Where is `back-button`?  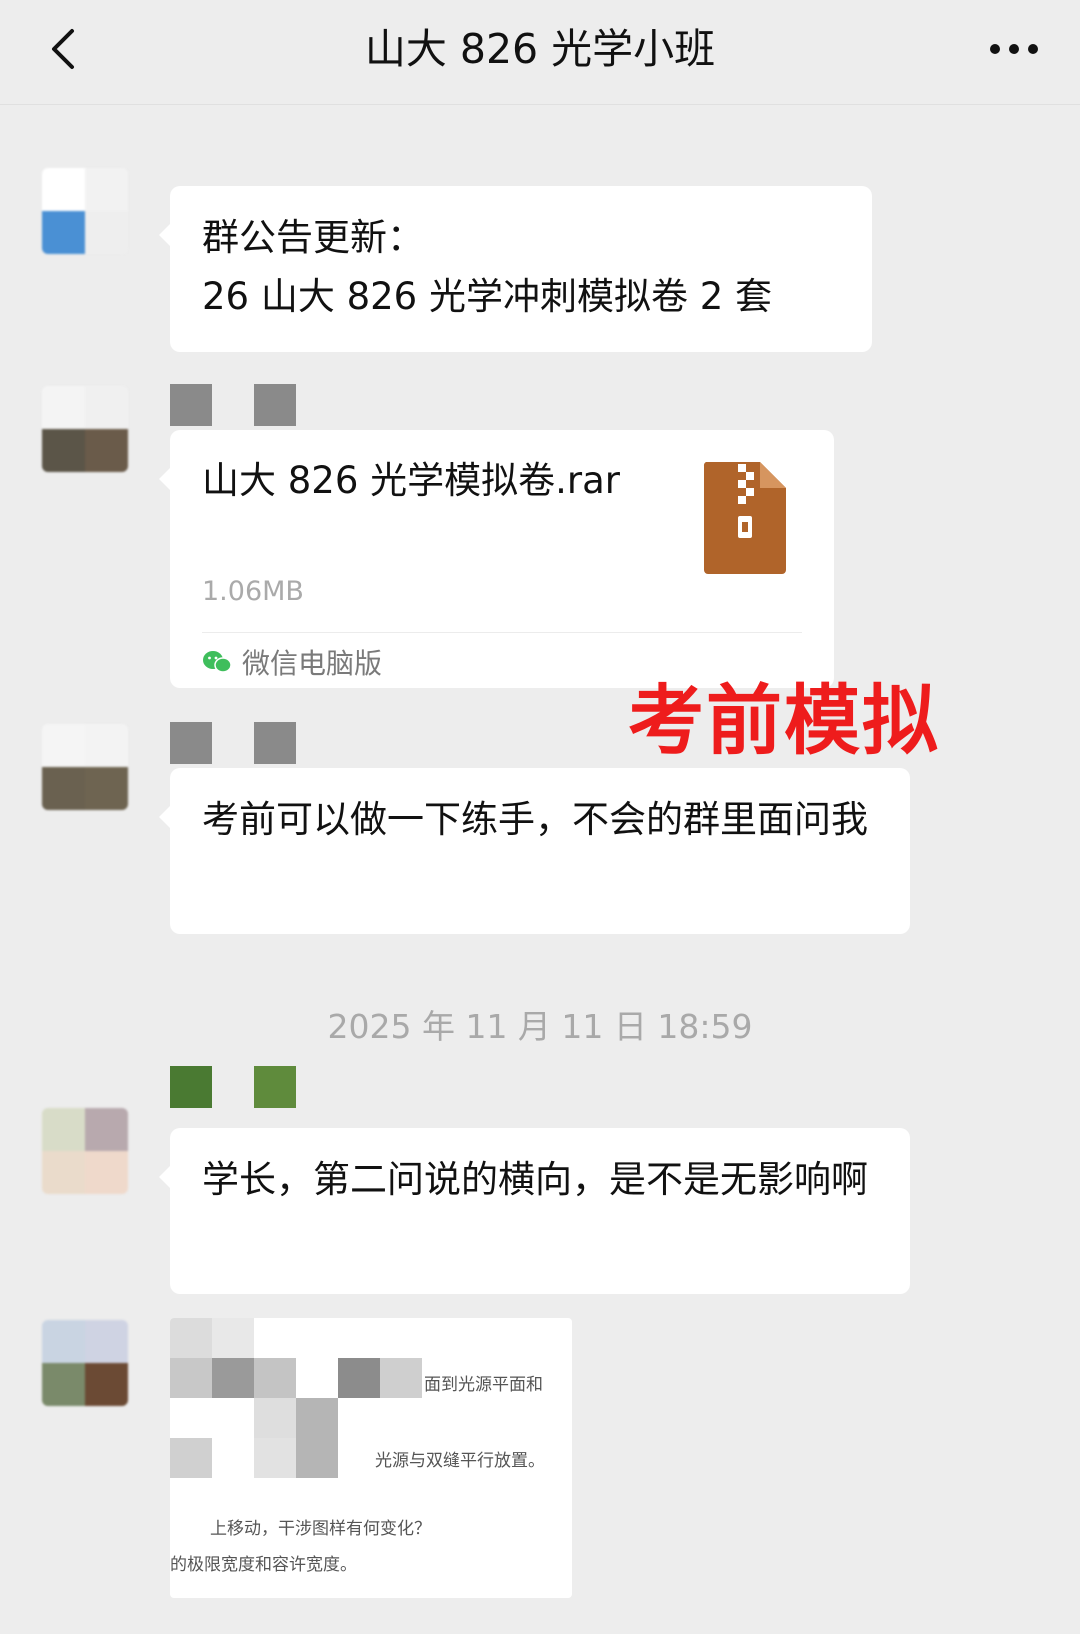 back-button is located at coordinates (63, 49).